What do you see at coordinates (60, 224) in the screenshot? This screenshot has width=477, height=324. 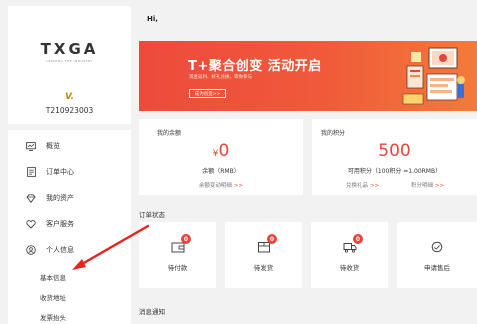 I see `sidebar-item-label: 客户服务` at bounding box center [60, 224].